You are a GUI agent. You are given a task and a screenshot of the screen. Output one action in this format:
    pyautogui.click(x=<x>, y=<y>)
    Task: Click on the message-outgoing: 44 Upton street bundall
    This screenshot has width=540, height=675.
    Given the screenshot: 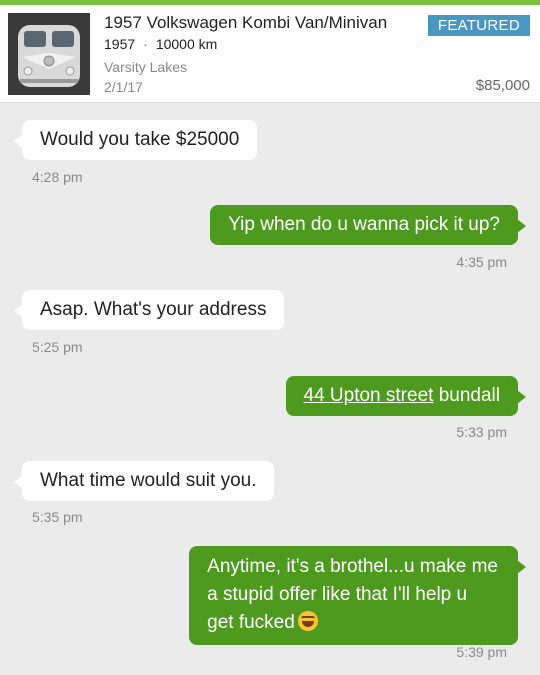 What is the action you would take?
    pyautogui.click(x=406, y=396)
    